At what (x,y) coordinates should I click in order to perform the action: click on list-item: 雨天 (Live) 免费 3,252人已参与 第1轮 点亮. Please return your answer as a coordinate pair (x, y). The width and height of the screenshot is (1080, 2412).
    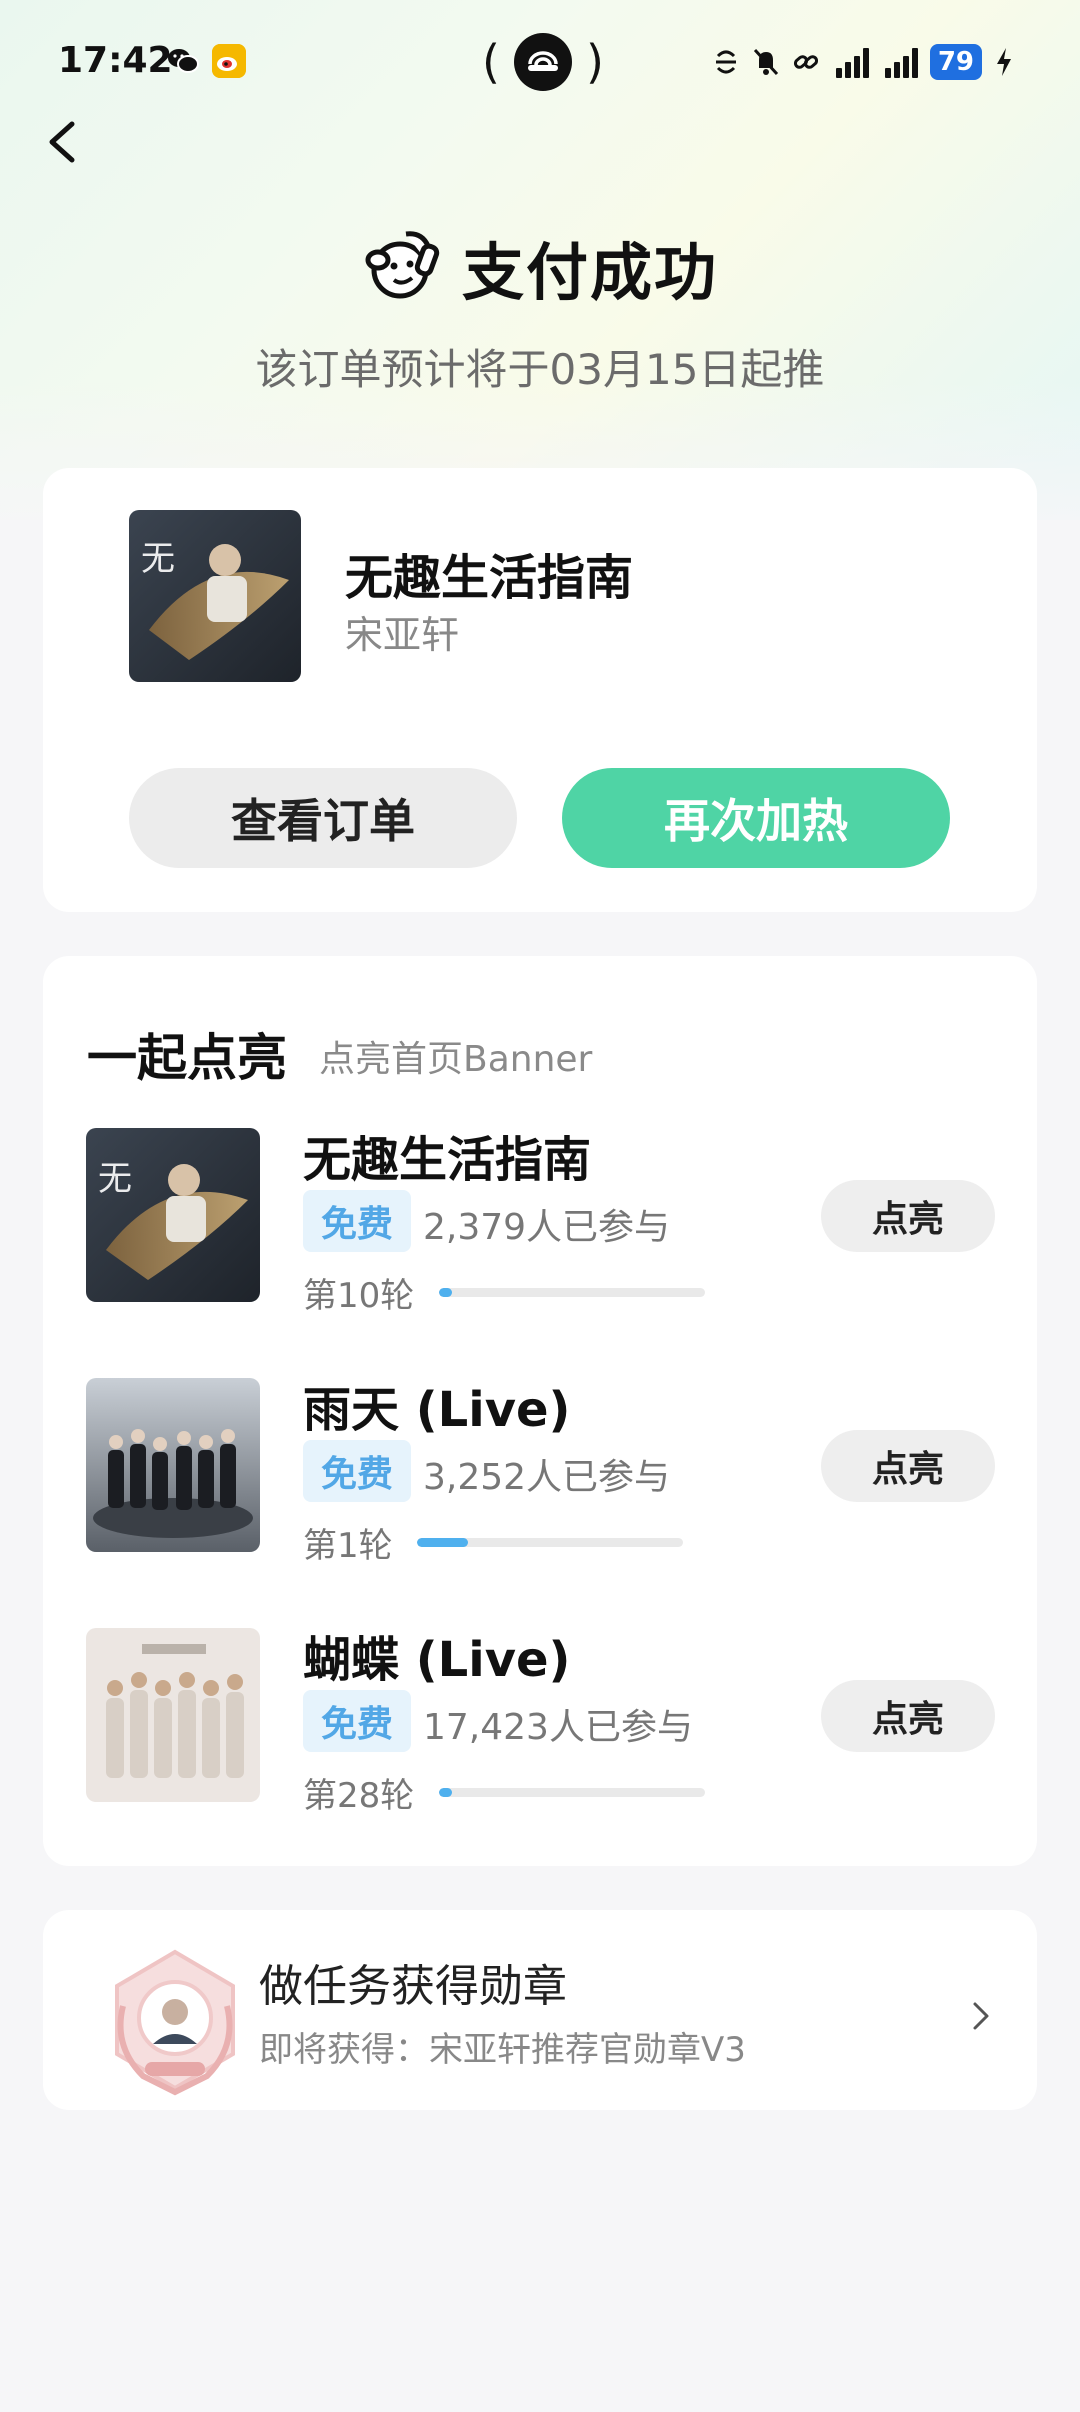
    Looking at the image, I should click on (540, 1473).